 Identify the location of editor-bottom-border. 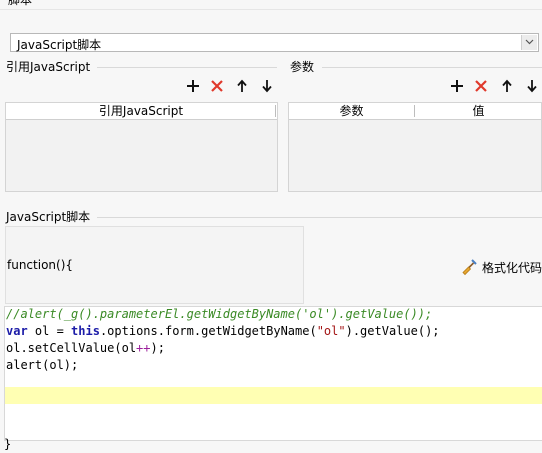
(273, 440).